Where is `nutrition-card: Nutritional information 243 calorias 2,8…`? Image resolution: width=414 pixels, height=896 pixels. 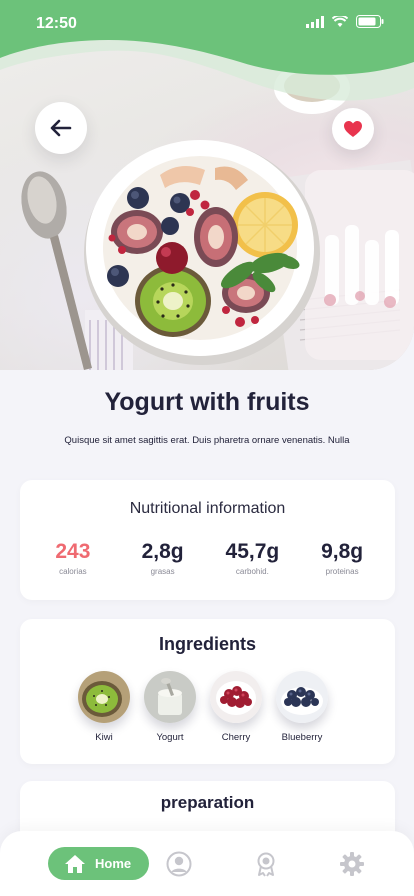 nutrition-card: Nutritional information 243 calorias 2,8… is located at coordinates (207, 540).